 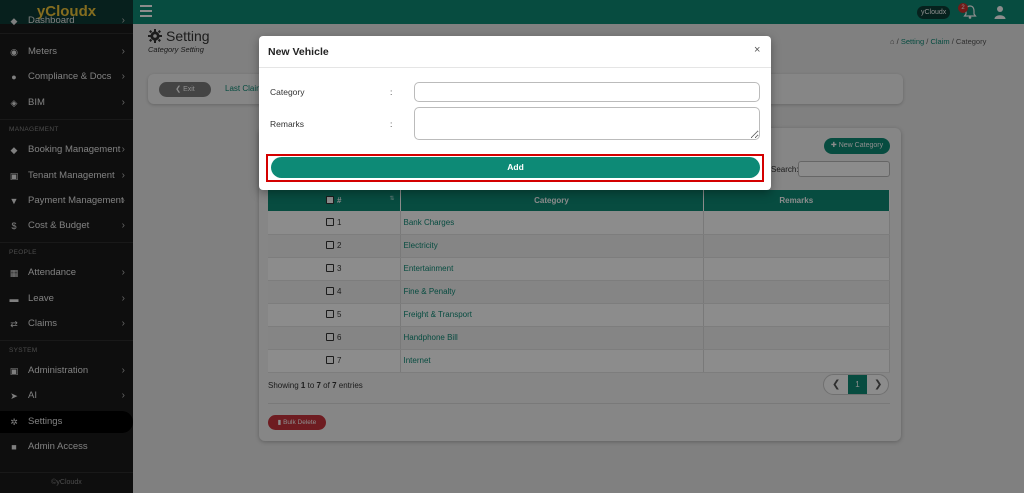 What do you see at coordinates (515, 67) in the screenshot?
I see `modal-divider` at bounding box center [515, 67].